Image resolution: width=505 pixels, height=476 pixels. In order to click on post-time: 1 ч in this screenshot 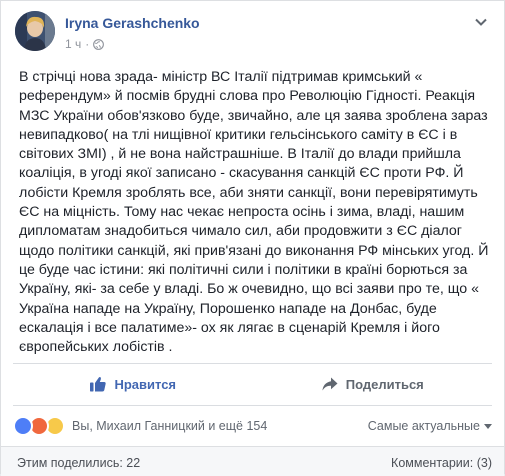, I will do `click(73, 44)`.